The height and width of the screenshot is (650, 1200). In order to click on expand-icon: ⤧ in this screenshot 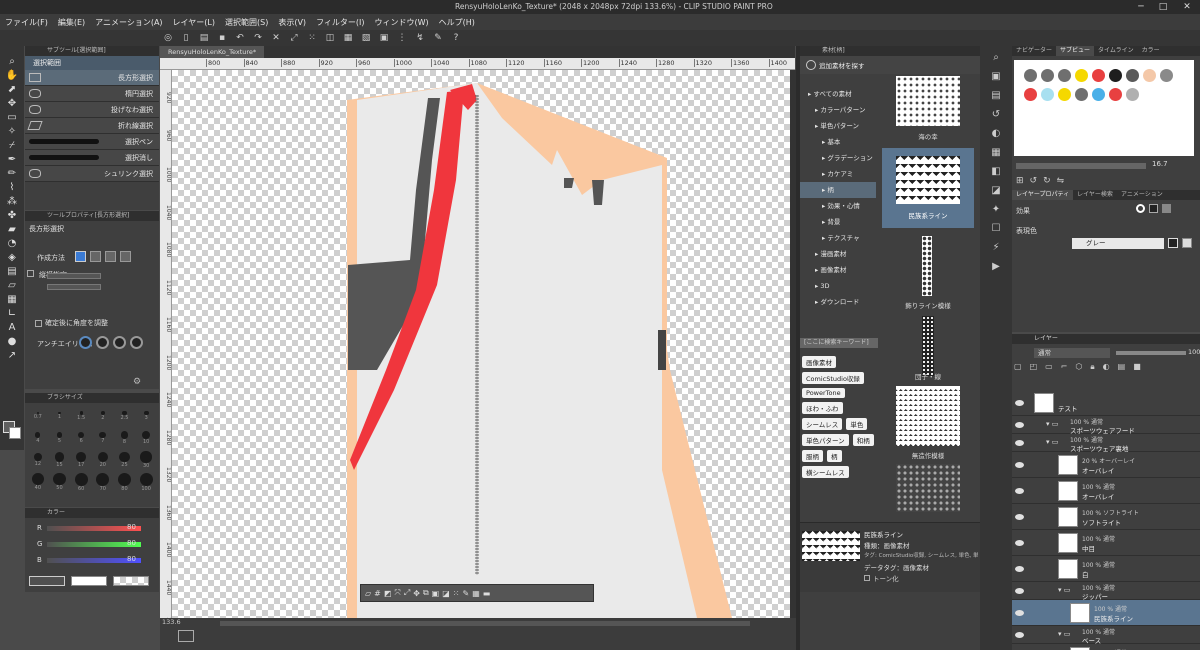, I will do `click(397, 593)`.